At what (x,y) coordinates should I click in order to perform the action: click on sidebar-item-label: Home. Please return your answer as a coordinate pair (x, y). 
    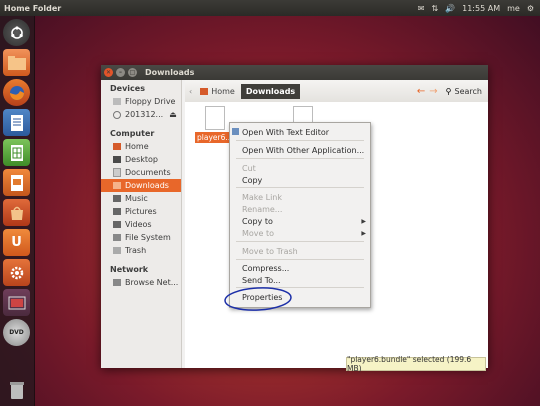
    Looking at the image, I should click on (137, 146).